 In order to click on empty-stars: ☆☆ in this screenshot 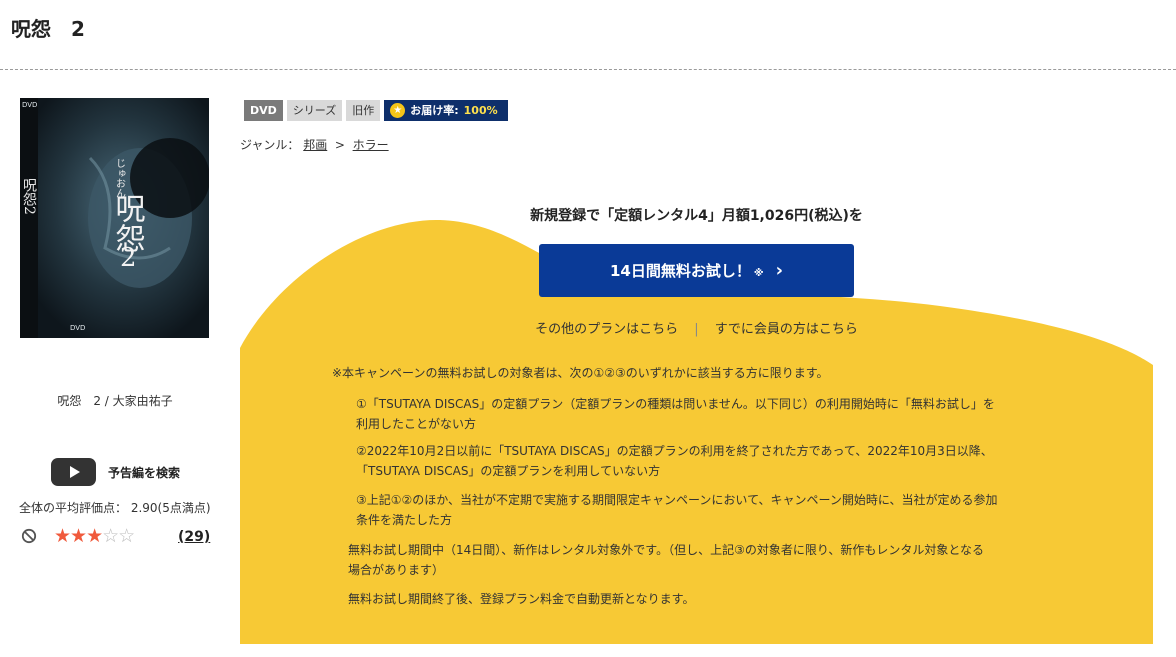, I will do `click(118, 536)`.